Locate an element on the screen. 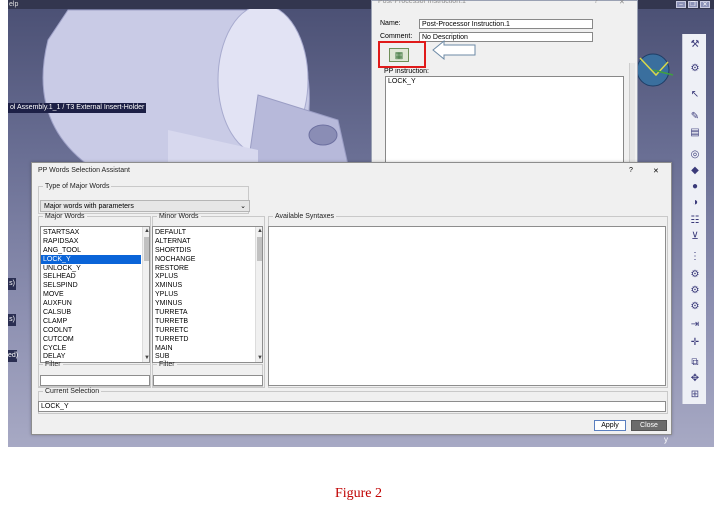 The image size is (717, 508). list-item: CLAMP is located at coordinates (91, 321).